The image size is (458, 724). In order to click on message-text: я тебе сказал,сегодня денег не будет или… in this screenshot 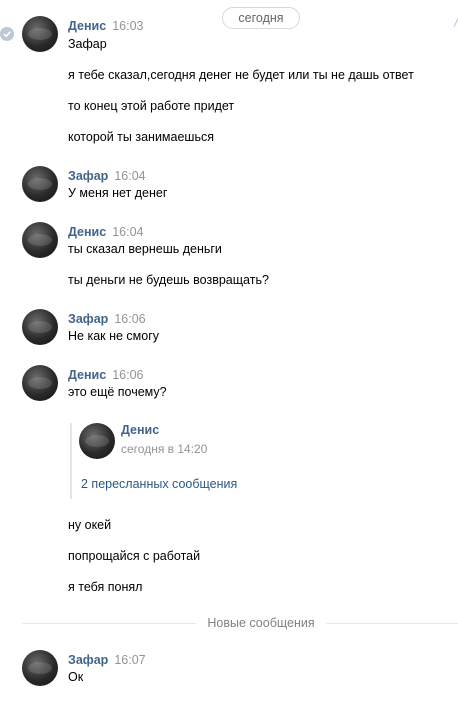, I will do `click(241, 75)`.